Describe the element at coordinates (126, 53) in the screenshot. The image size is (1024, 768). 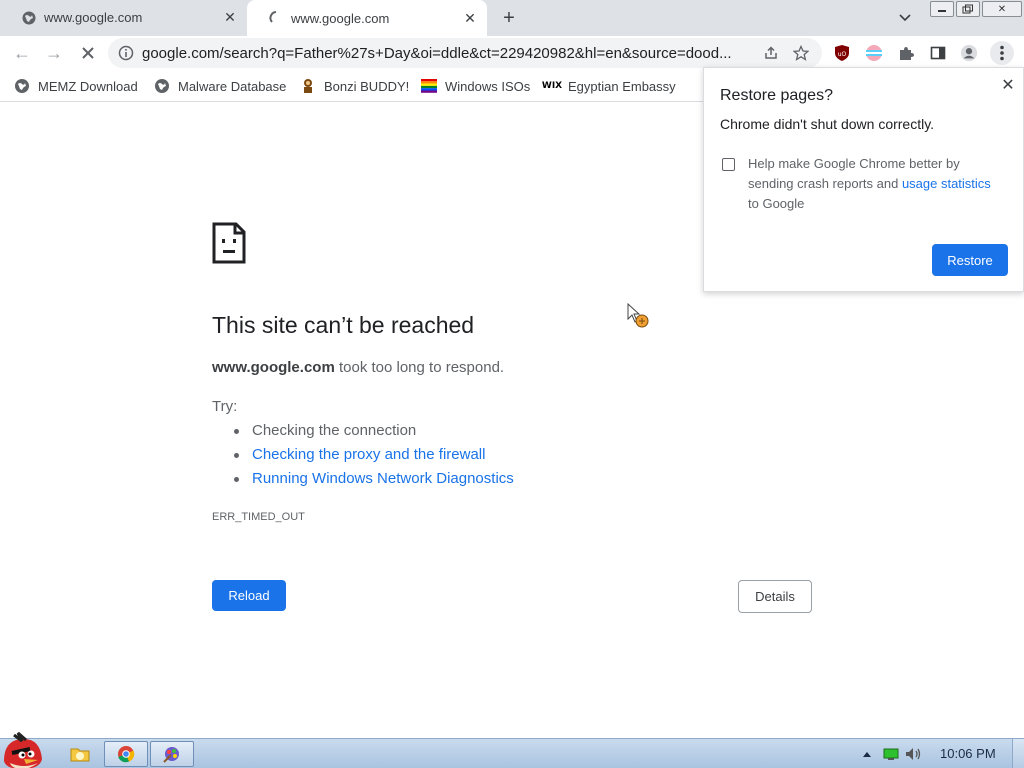
I see `site-info-icon` at that location.